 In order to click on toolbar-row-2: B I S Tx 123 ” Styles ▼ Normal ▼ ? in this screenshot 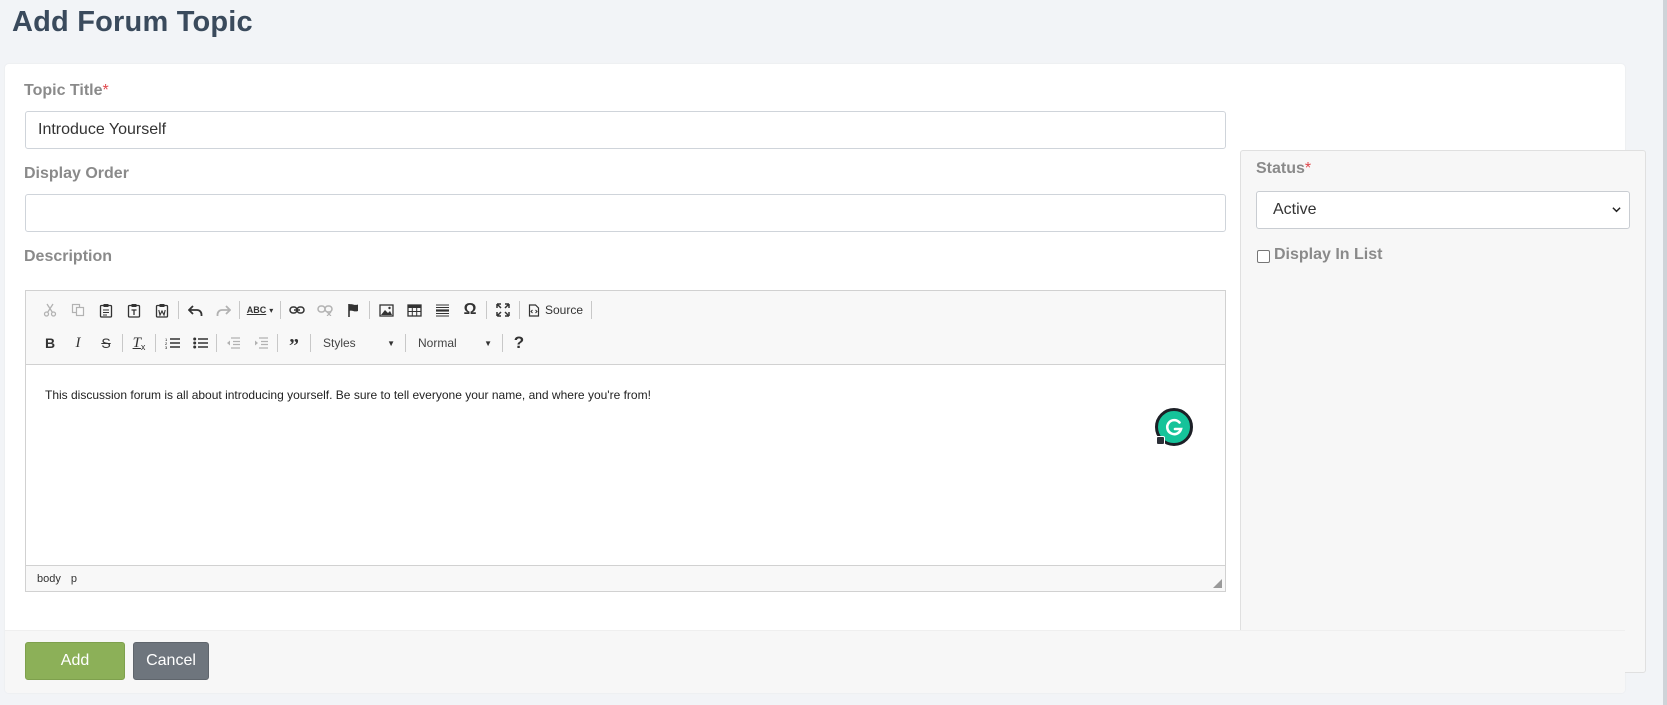, I will do `click(284, 343)`.